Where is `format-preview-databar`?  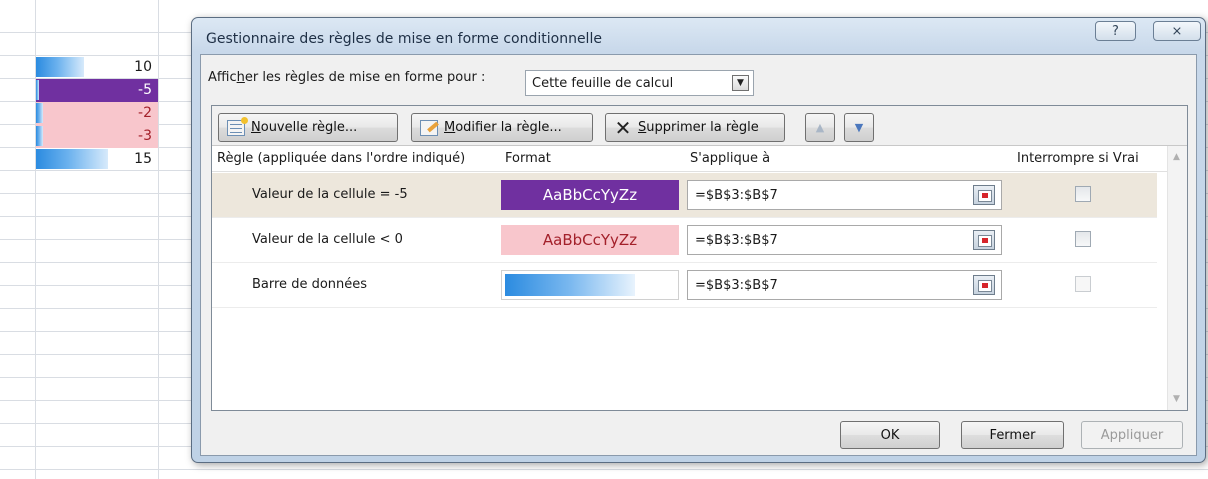 format-preview-databar is located at coordinates (590, 285).